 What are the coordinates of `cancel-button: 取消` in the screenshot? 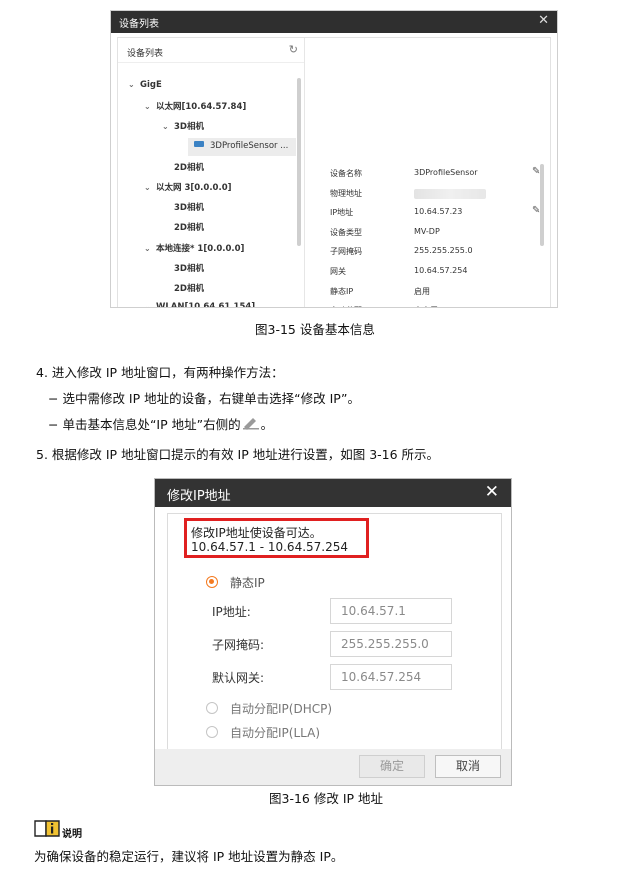 It's located at (468, 766).